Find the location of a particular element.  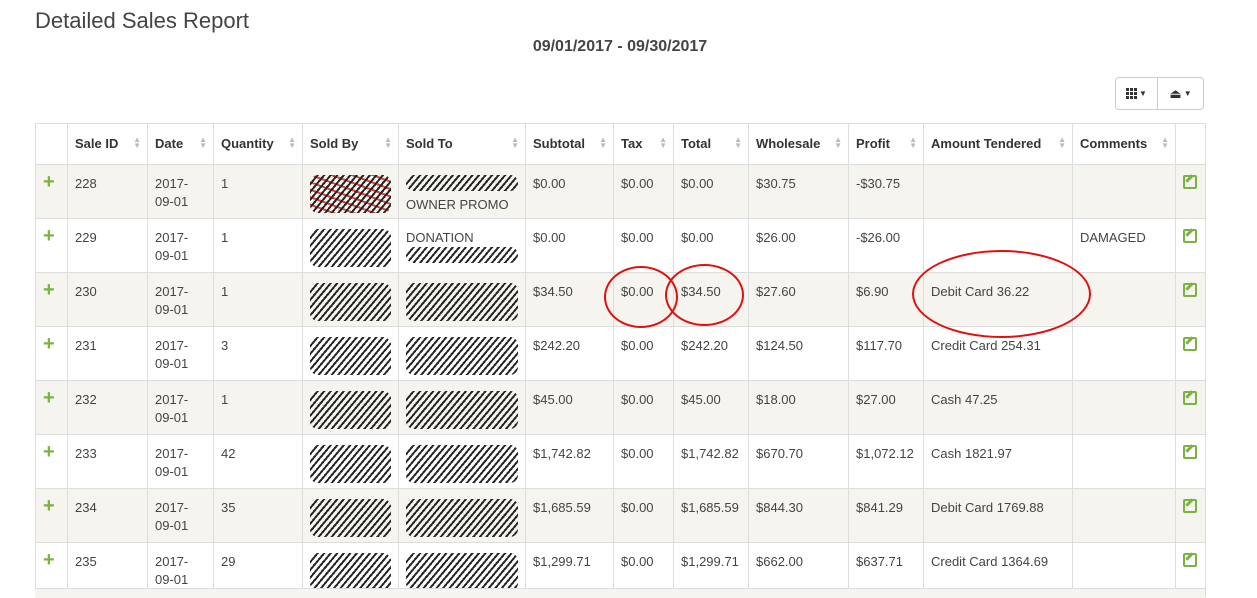

column-header-quantity: Quantity ▲ ▼ is located at coordinates (258, 144).